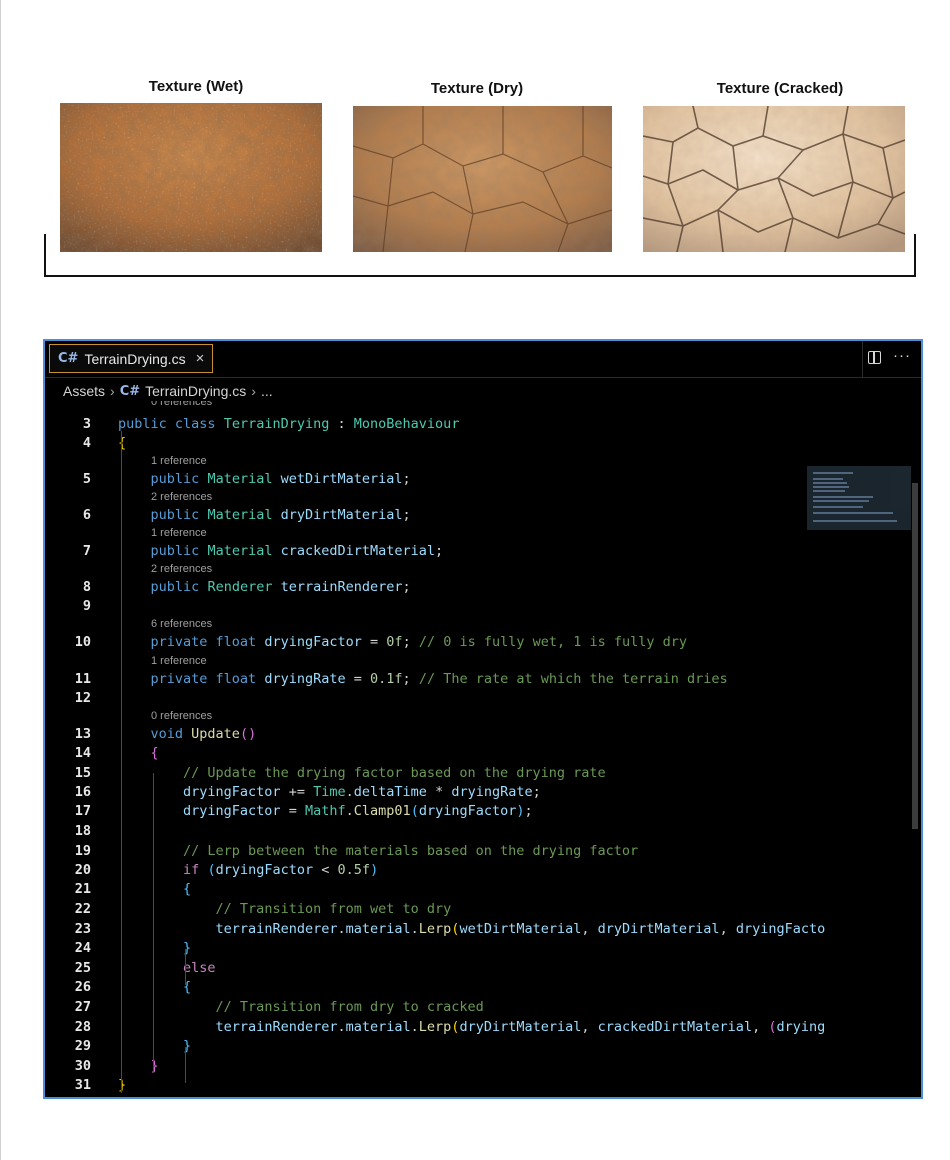 This screenshot has height=1160, width=950. Describe the element at coordinates (477, 88) in the screenshot. I see `texture-label-dry: Texture (Dry)` at that location.